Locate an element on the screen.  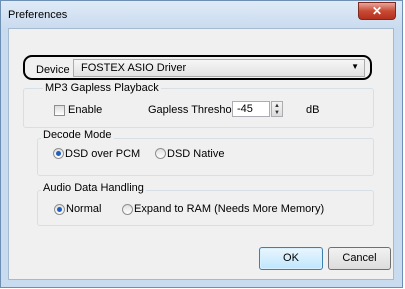
decode-option-dsd-native: DSD Native is located at coordinates (196, 154).